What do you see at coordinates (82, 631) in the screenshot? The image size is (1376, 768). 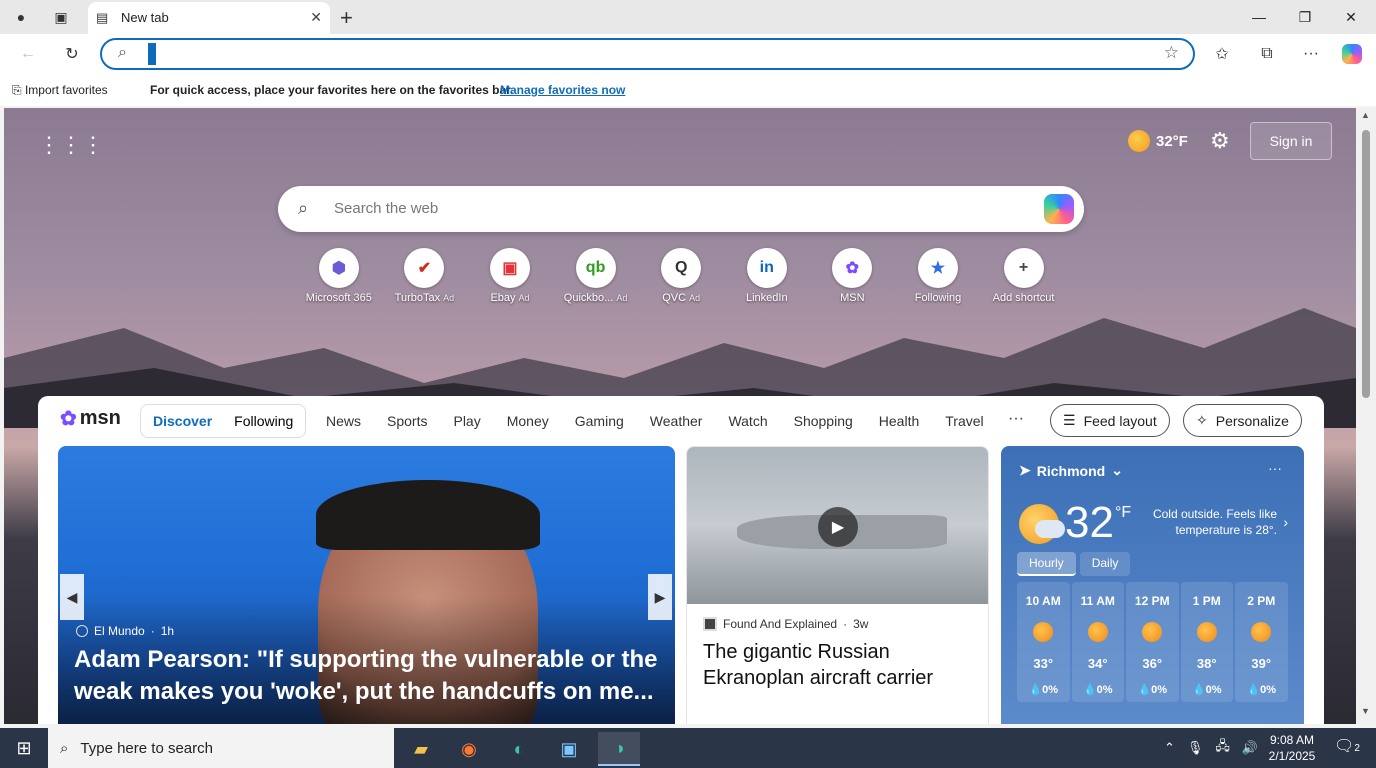 I see `source-globe-icon` at bounding box center [82, 631].